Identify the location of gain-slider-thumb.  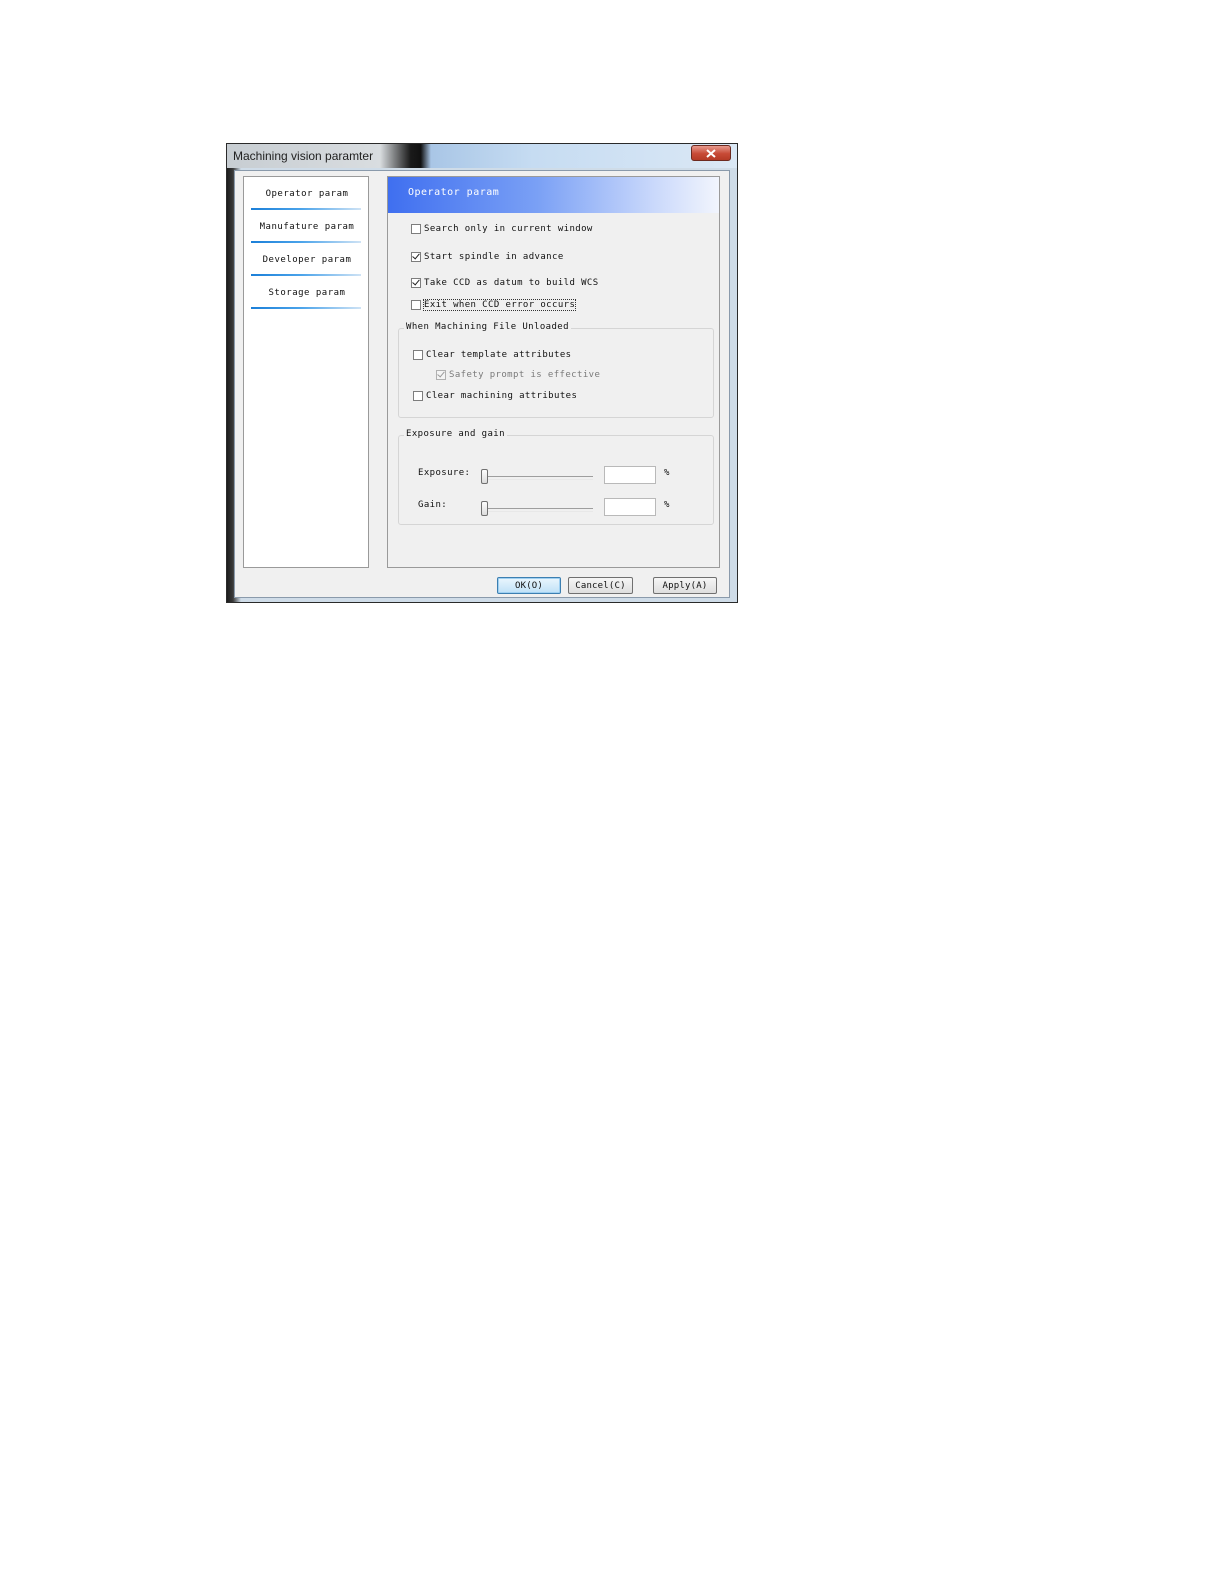
(484, 508).